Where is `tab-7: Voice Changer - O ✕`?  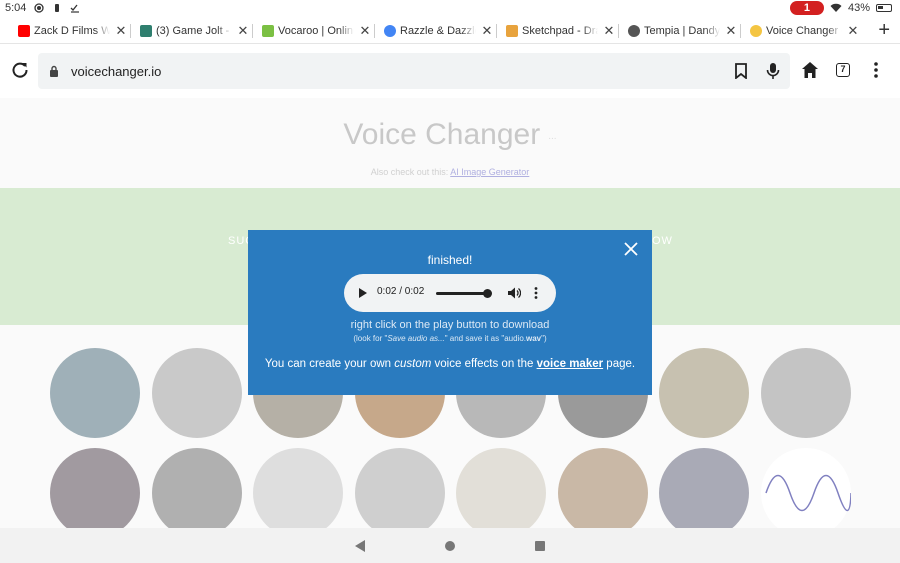
tab-7: Voice Changer - O ✕ is located at coordinates (803, 31).